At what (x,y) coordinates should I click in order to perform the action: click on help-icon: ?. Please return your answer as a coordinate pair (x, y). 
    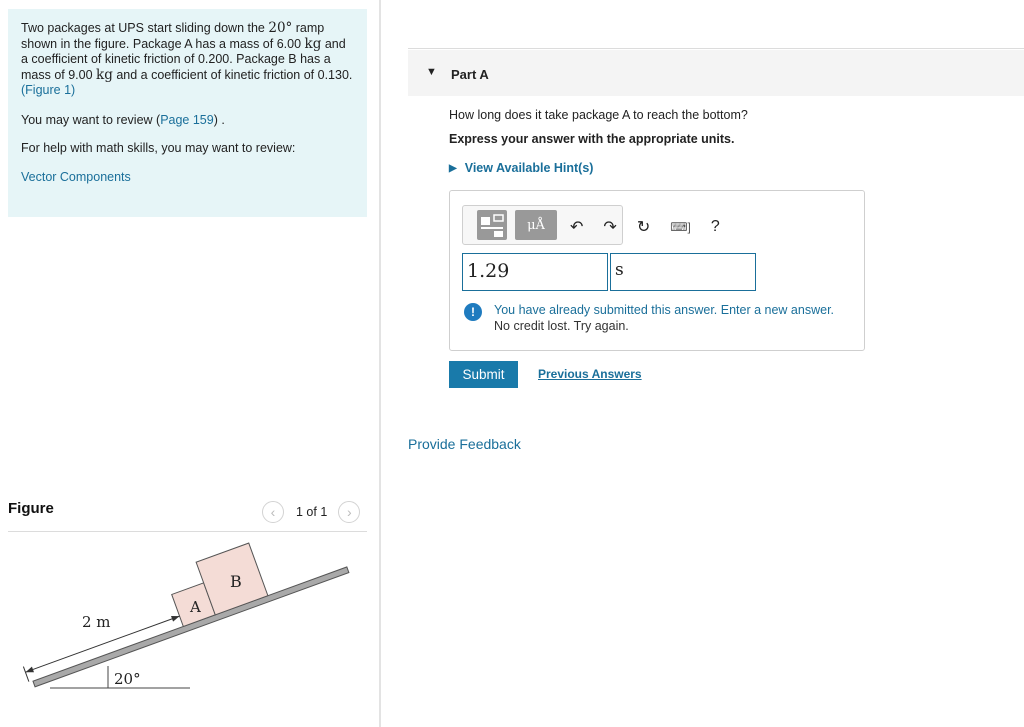
    Looking at the image, I should click on (715, 227).